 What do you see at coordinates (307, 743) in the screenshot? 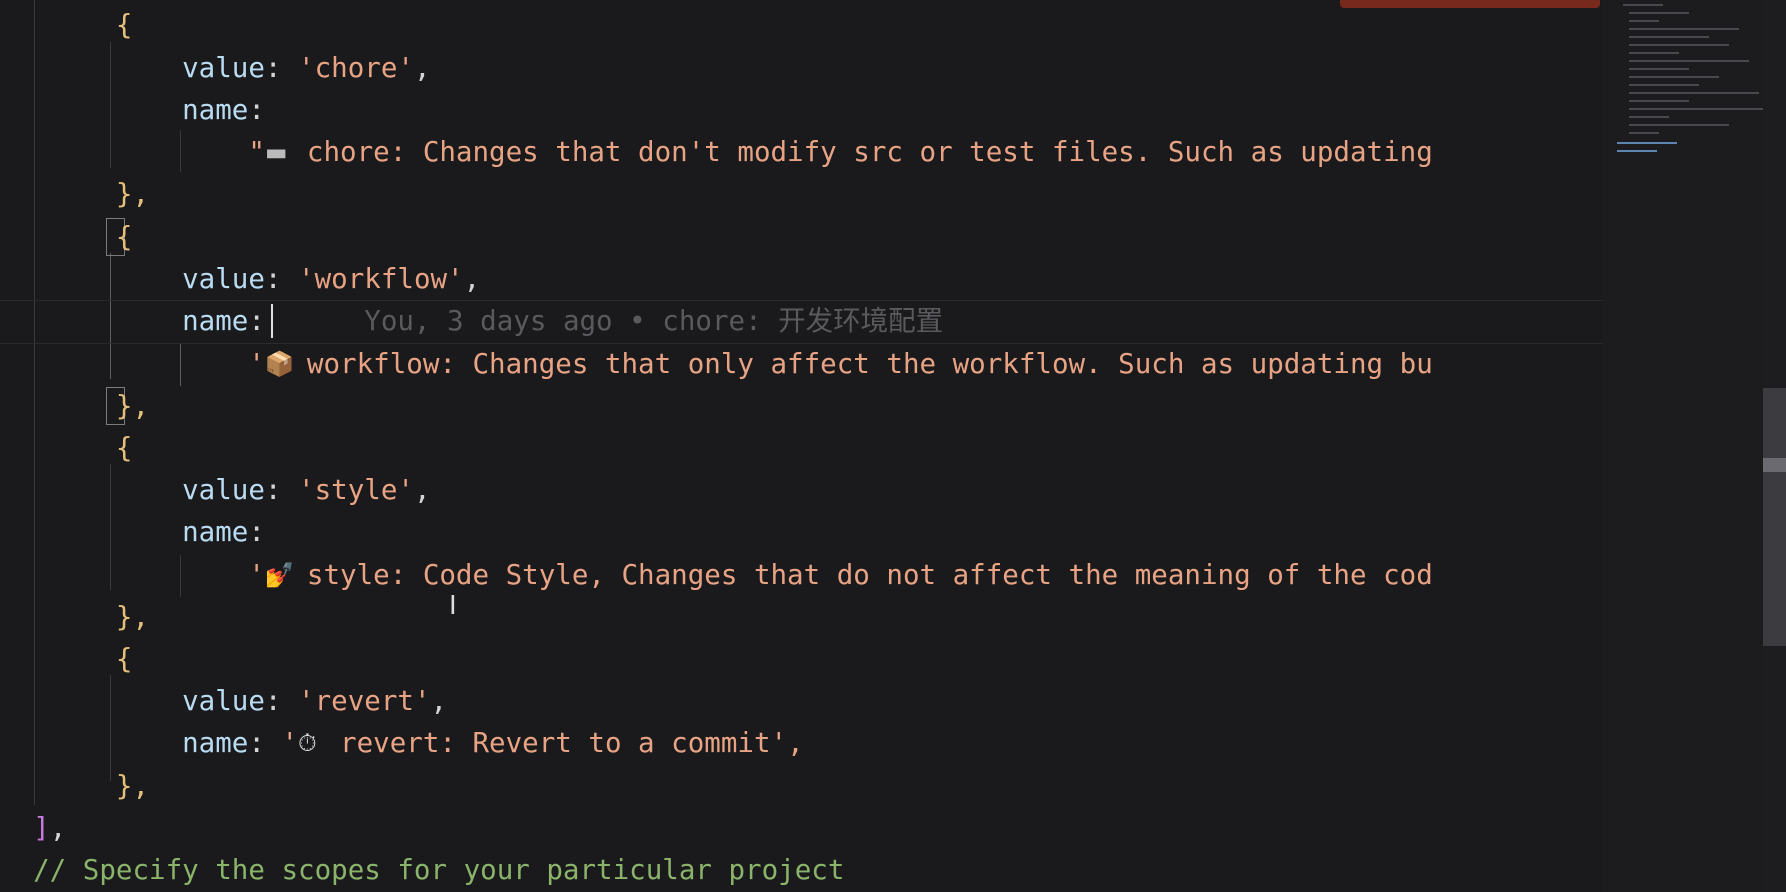
I see `stopwatch-emoji-icon: ⏱` at bounding box center [307, 743].